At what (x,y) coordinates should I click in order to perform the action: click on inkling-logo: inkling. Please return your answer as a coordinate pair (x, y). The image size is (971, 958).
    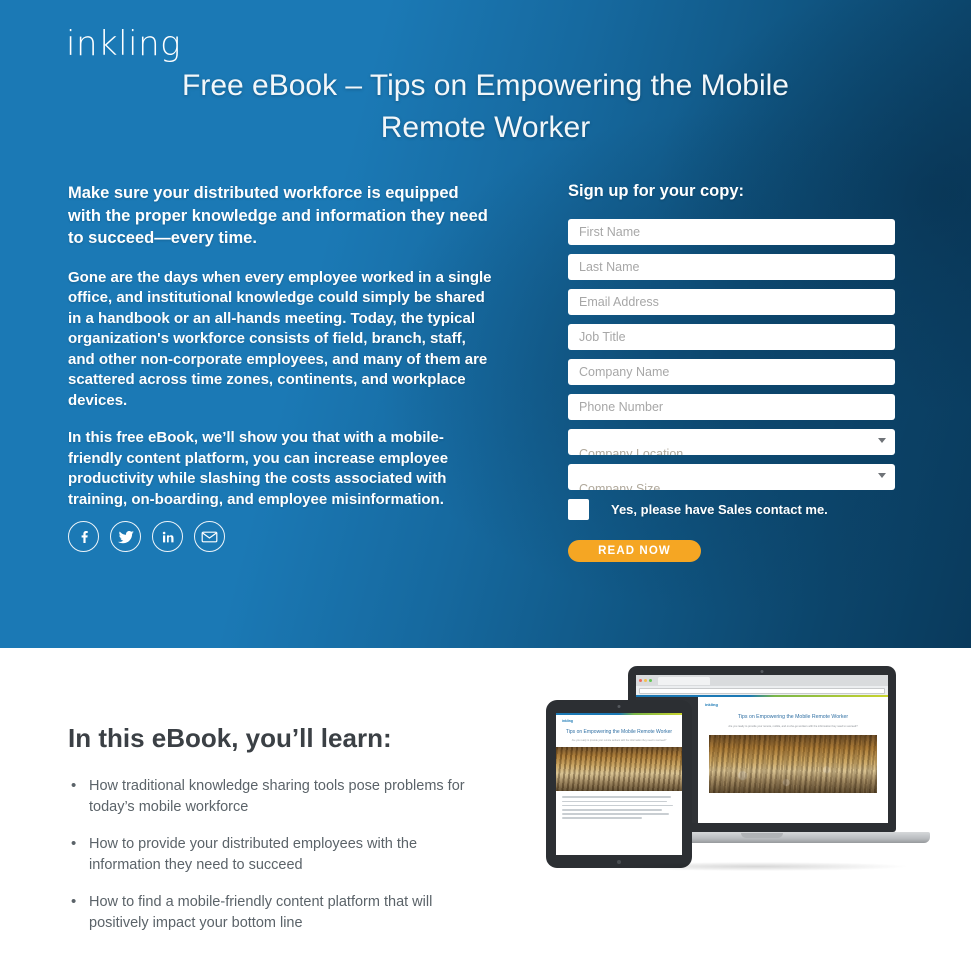
    Looking at the image, I should click on (123, 44).